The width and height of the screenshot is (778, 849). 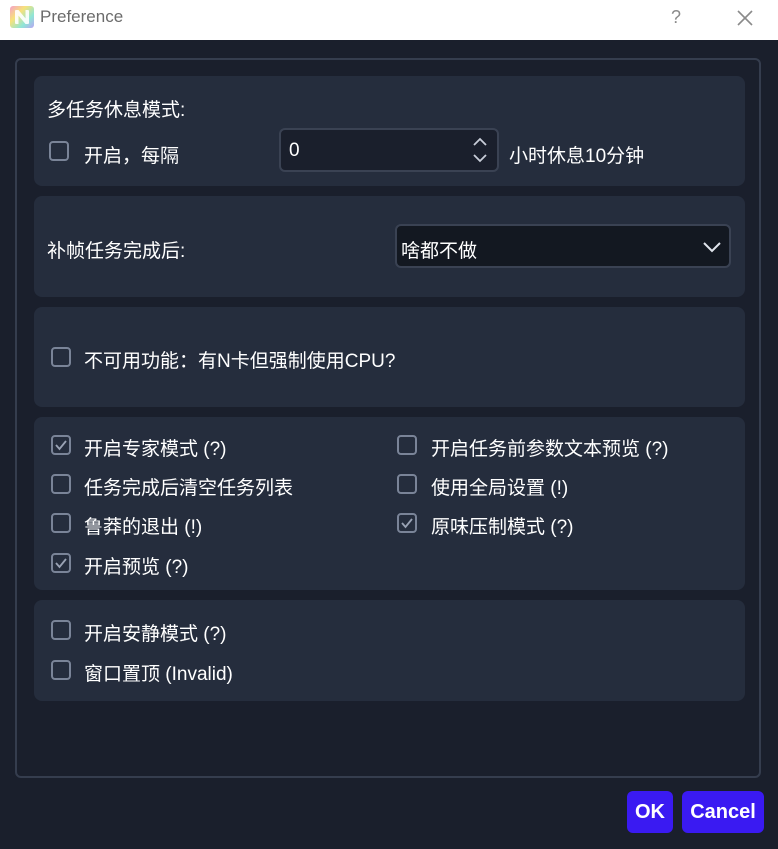 I want to click on reckless-exit-checkbox, so click(x=61, y=523).